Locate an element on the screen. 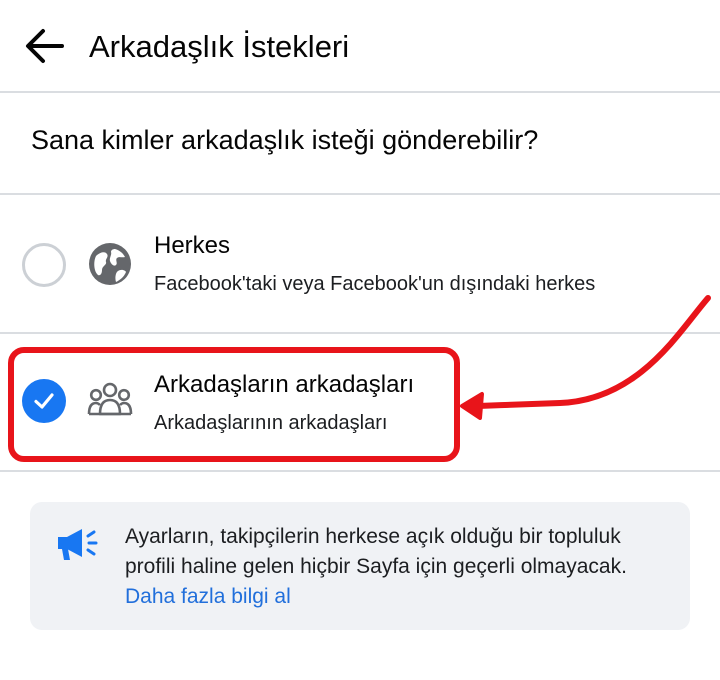 Image resolution: width=720 pixels, height=680 pixels. page-title: Arkadaşlık İstekleri is located at coordinates (219, 46).